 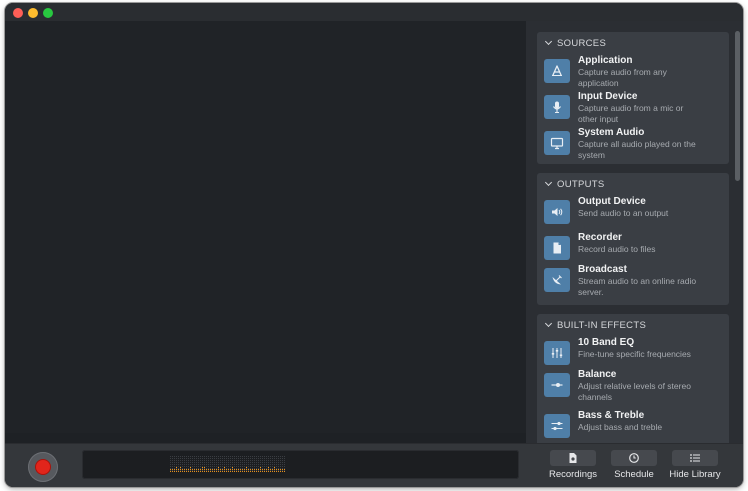 I want to click on clock-icon, so click(x=634, y=458).